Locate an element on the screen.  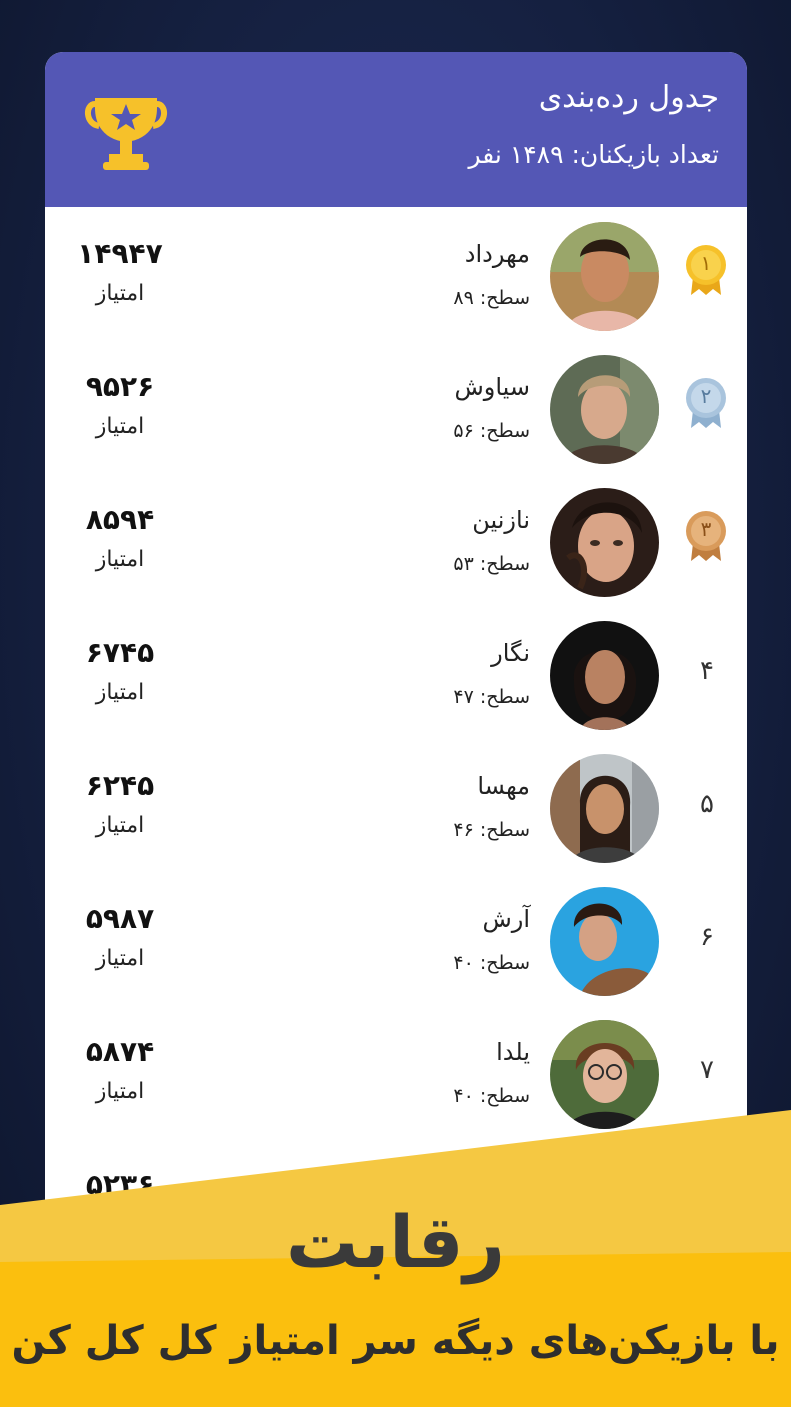
player-score: ۶۷۴۵ is located at coordinates (120, 652).